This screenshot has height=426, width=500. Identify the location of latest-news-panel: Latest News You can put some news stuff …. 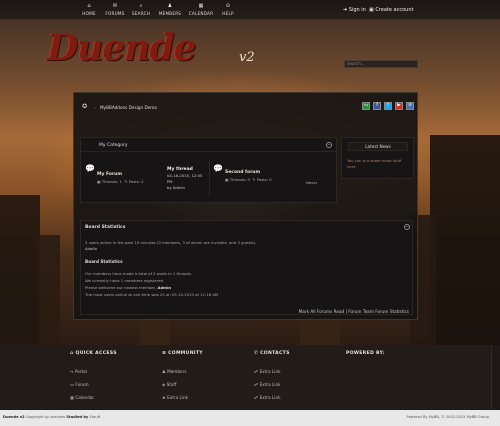
(377, 158).